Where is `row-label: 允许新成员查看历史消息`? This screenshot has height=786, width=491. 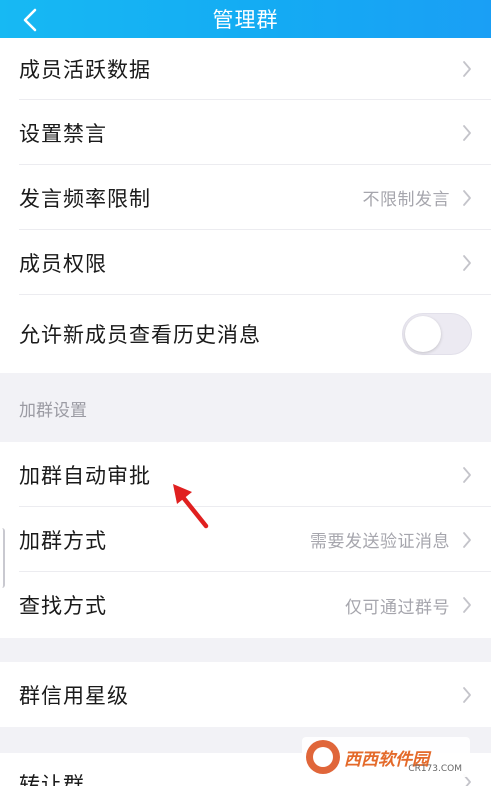
row-label: 允许新成员查看历史消息 is located at coordinates (140, 335).